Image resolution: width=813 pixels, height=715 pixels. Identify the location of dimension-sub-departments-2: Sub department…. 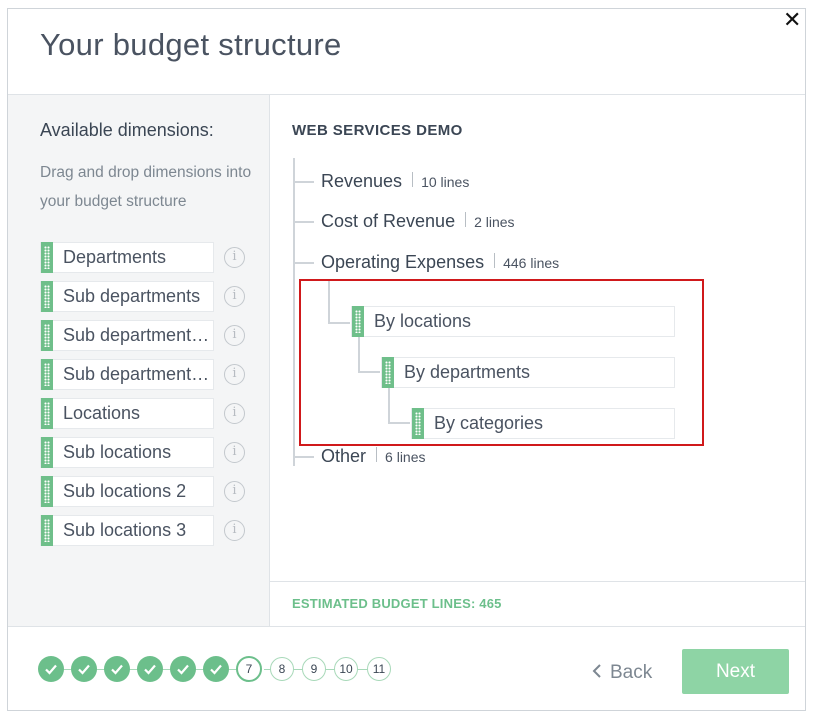
(127, 335).